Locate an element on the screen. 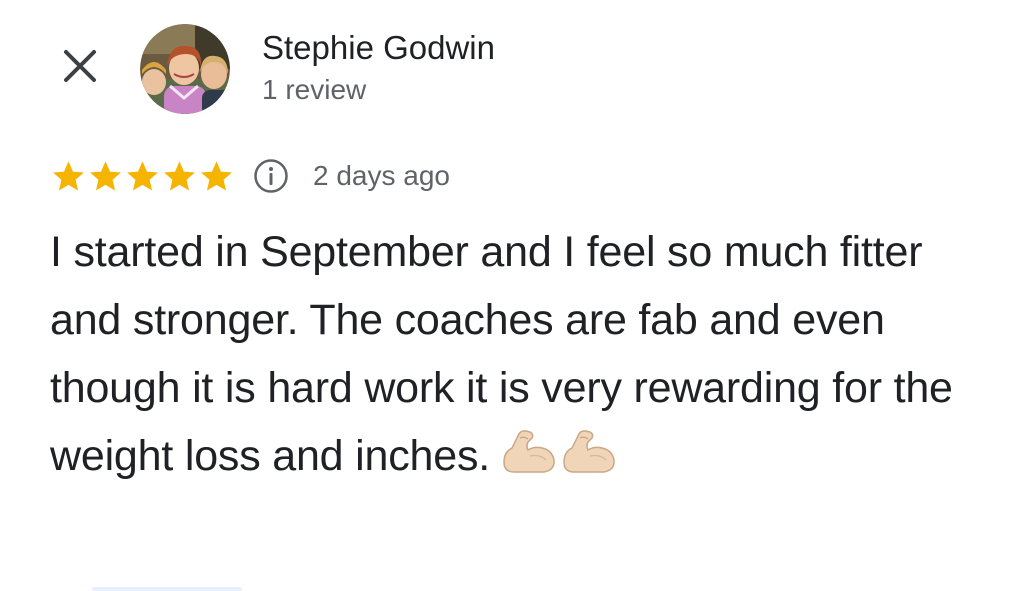 This screenshot has width=1024, height=591. close-icon is located at coordinates (80, 66).